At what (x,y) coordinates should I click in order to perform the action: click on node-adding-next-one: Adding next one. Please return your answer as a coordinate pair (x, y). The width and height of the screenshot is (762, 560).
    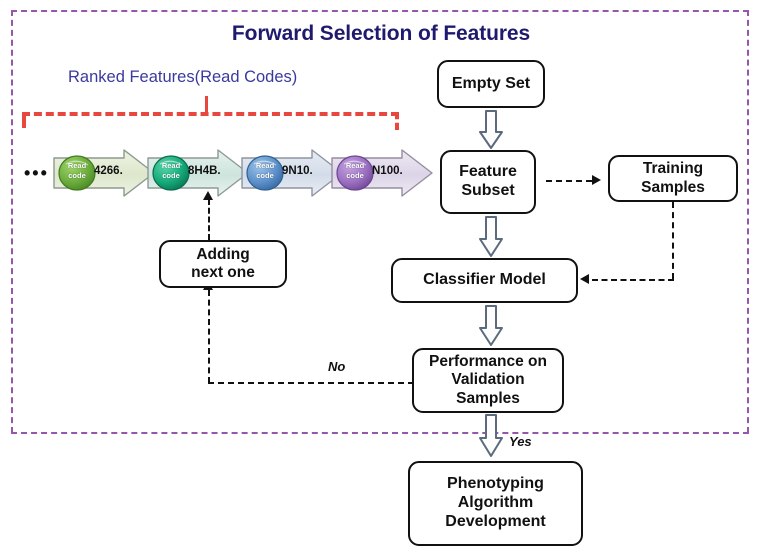
    Looking at the image, I should click on (223, 264).